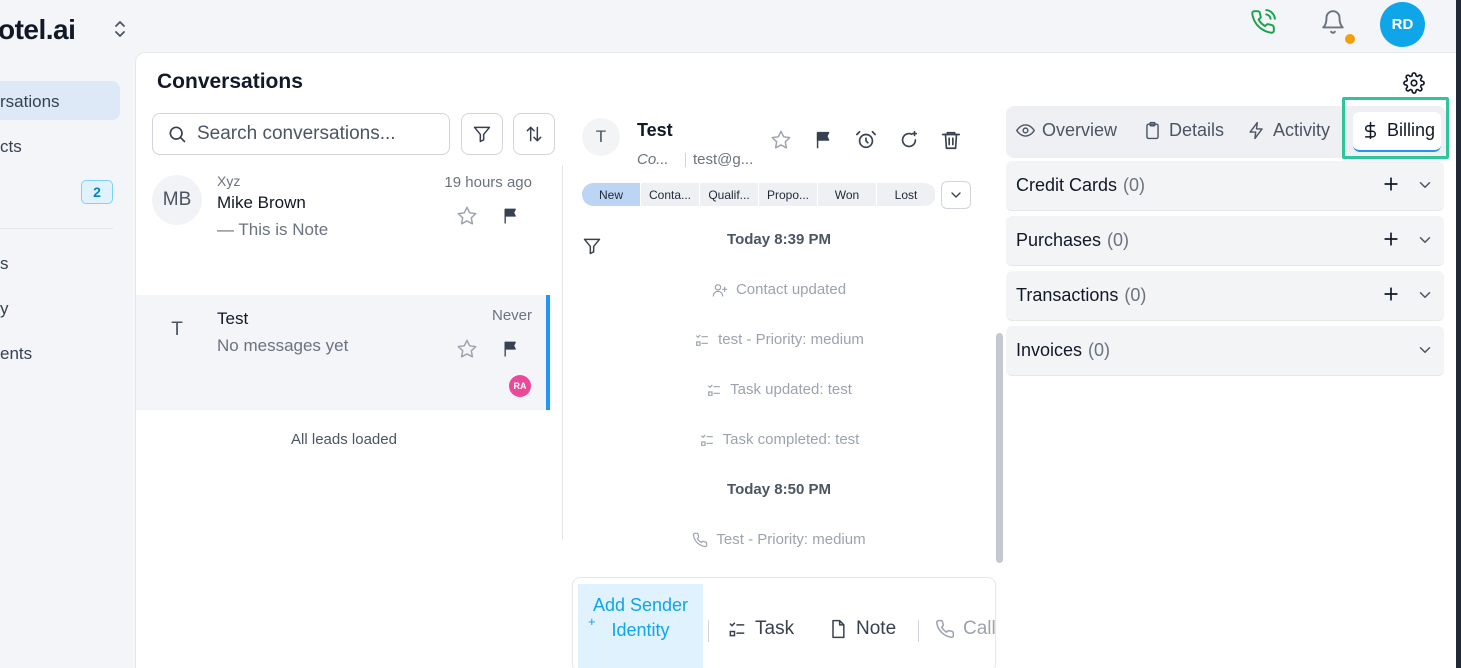  What do you see at coordinates (791, 539) in the screenshot?
I see `feed-event-text: Test - Priority: medium` at bounding box center [791, 539].